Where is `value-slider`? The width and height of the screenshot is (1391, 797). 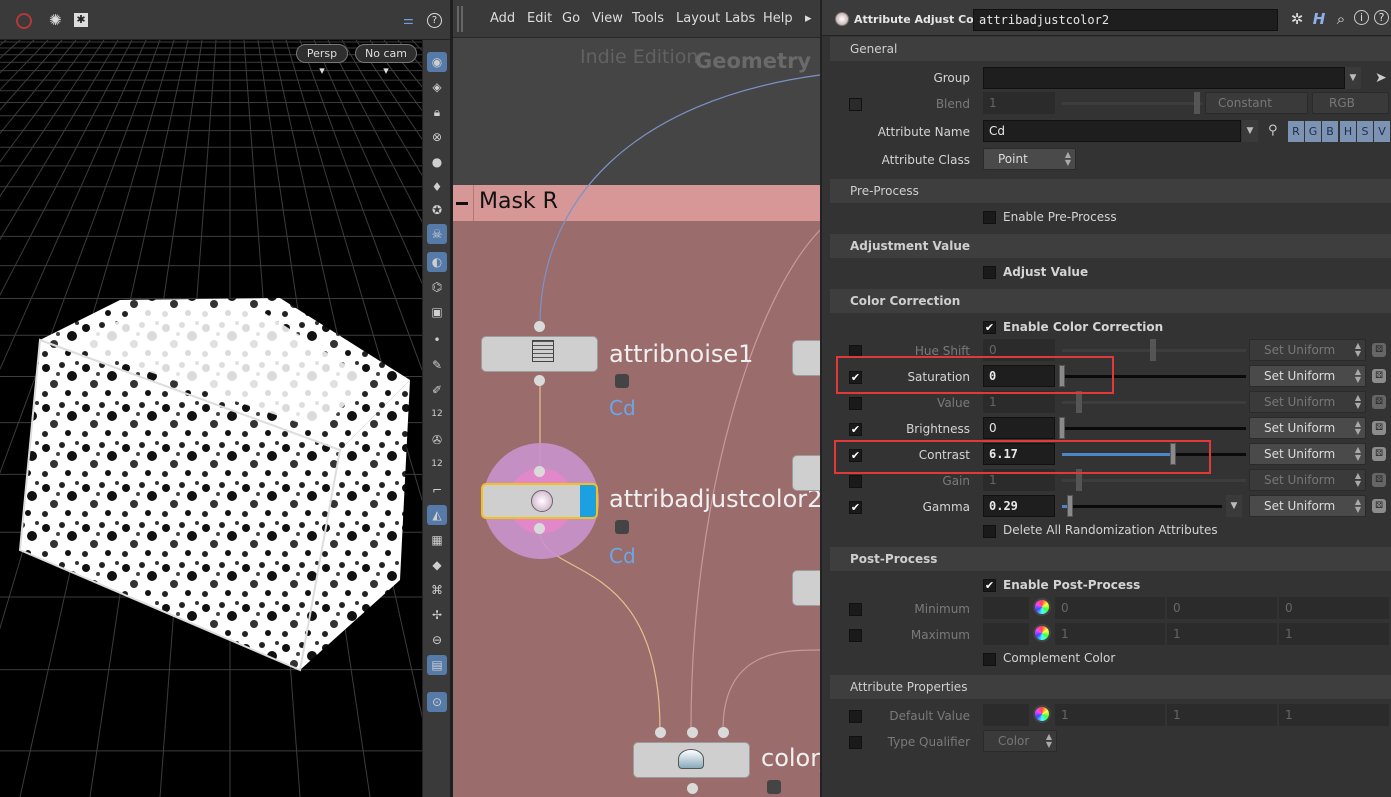
value-slider is located at coordinates (1154, 402).